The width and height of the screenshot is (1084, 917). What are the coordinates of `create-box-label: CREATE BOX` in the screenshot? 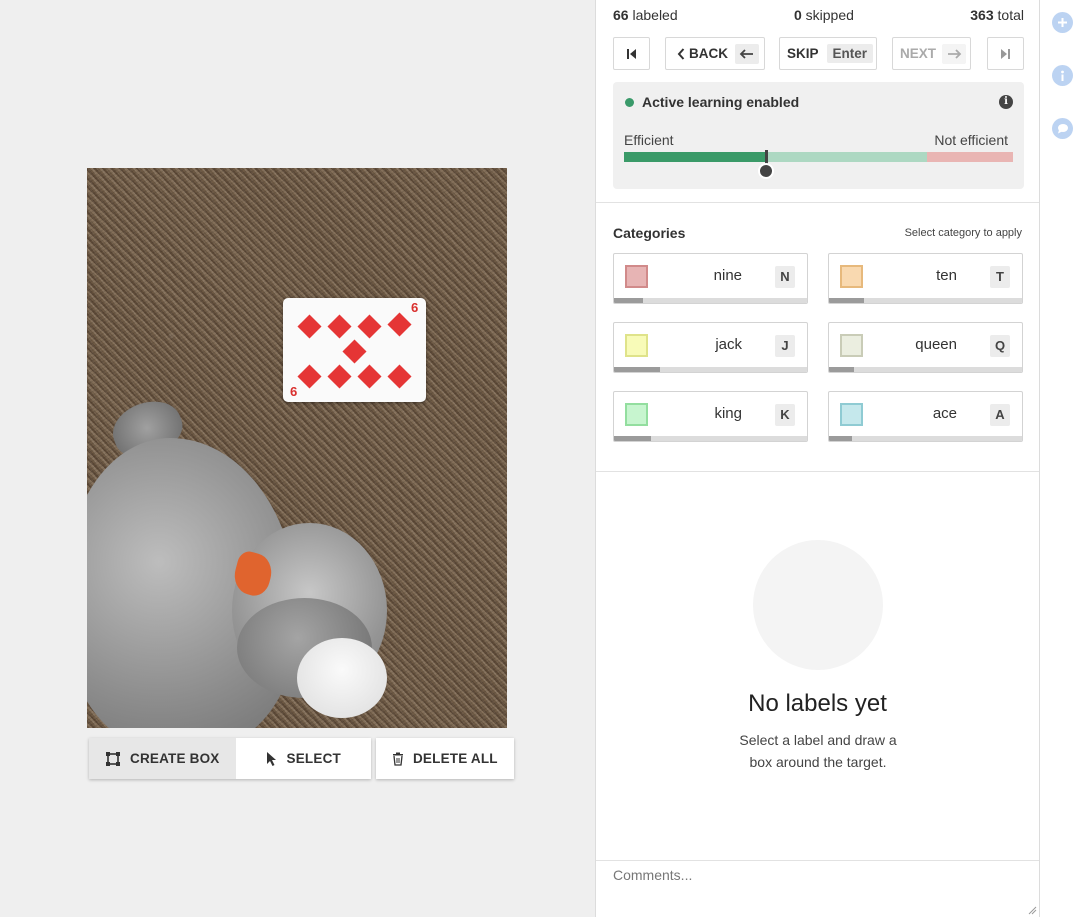 It's located at (175, 758).